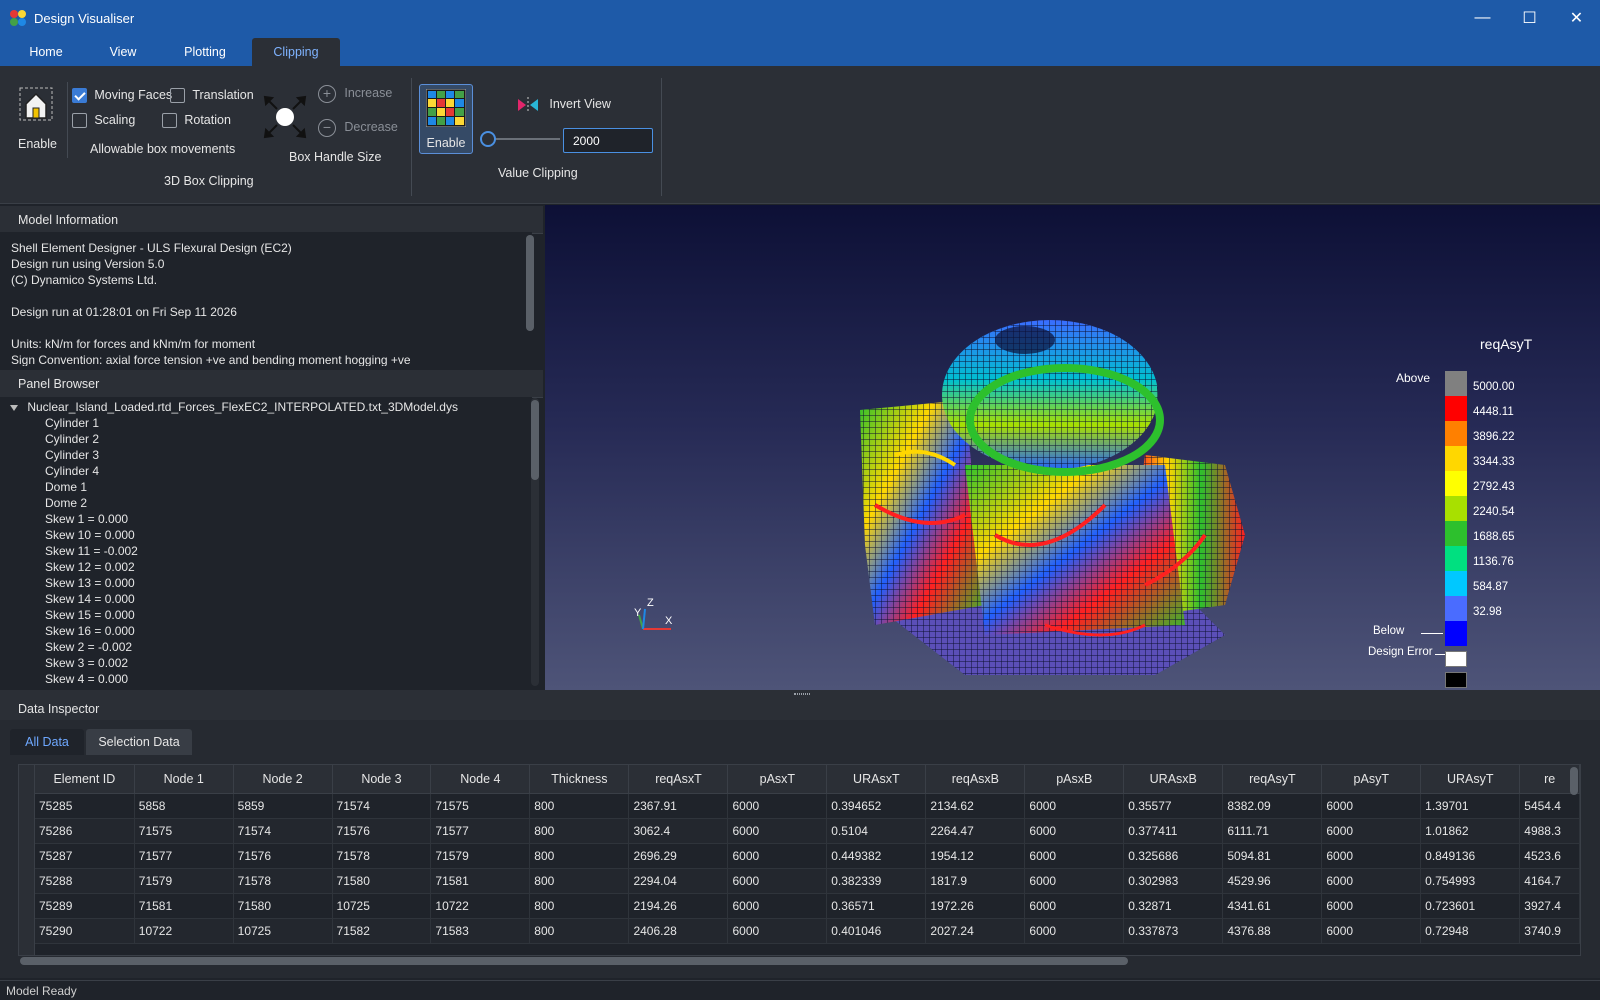 This screenshot has height=1000, width=1600. Describe the element at coordinates (876, 831) in the screenshot. I see `table-cell: 0.5104` at that location.